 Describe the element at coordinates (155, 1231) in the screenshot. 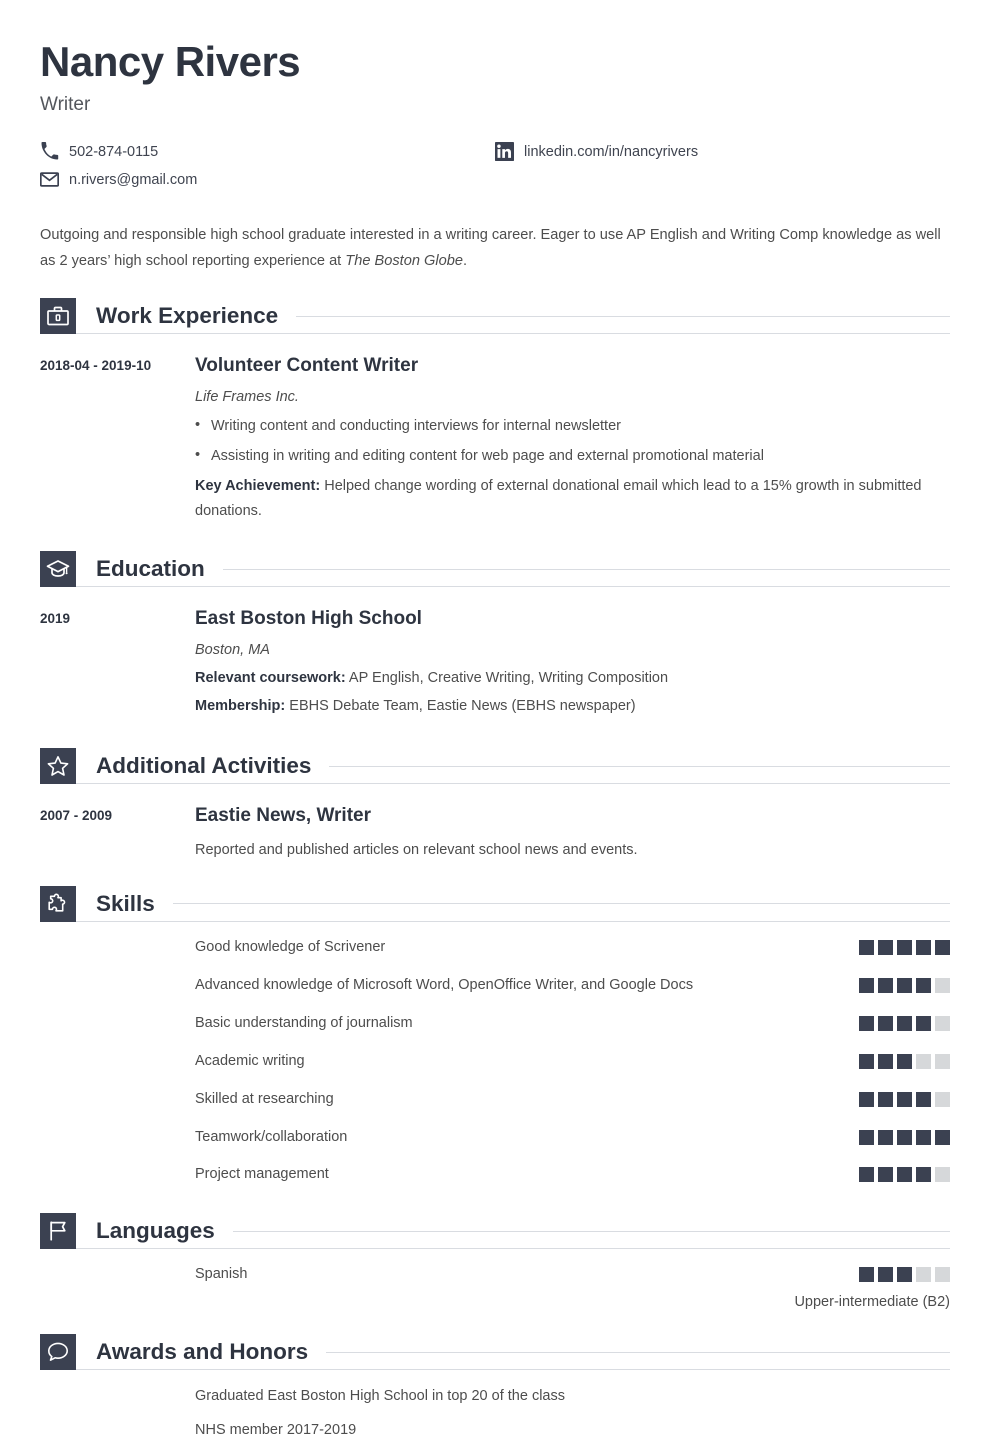

I see `section-title-languages: Languages` at that location.